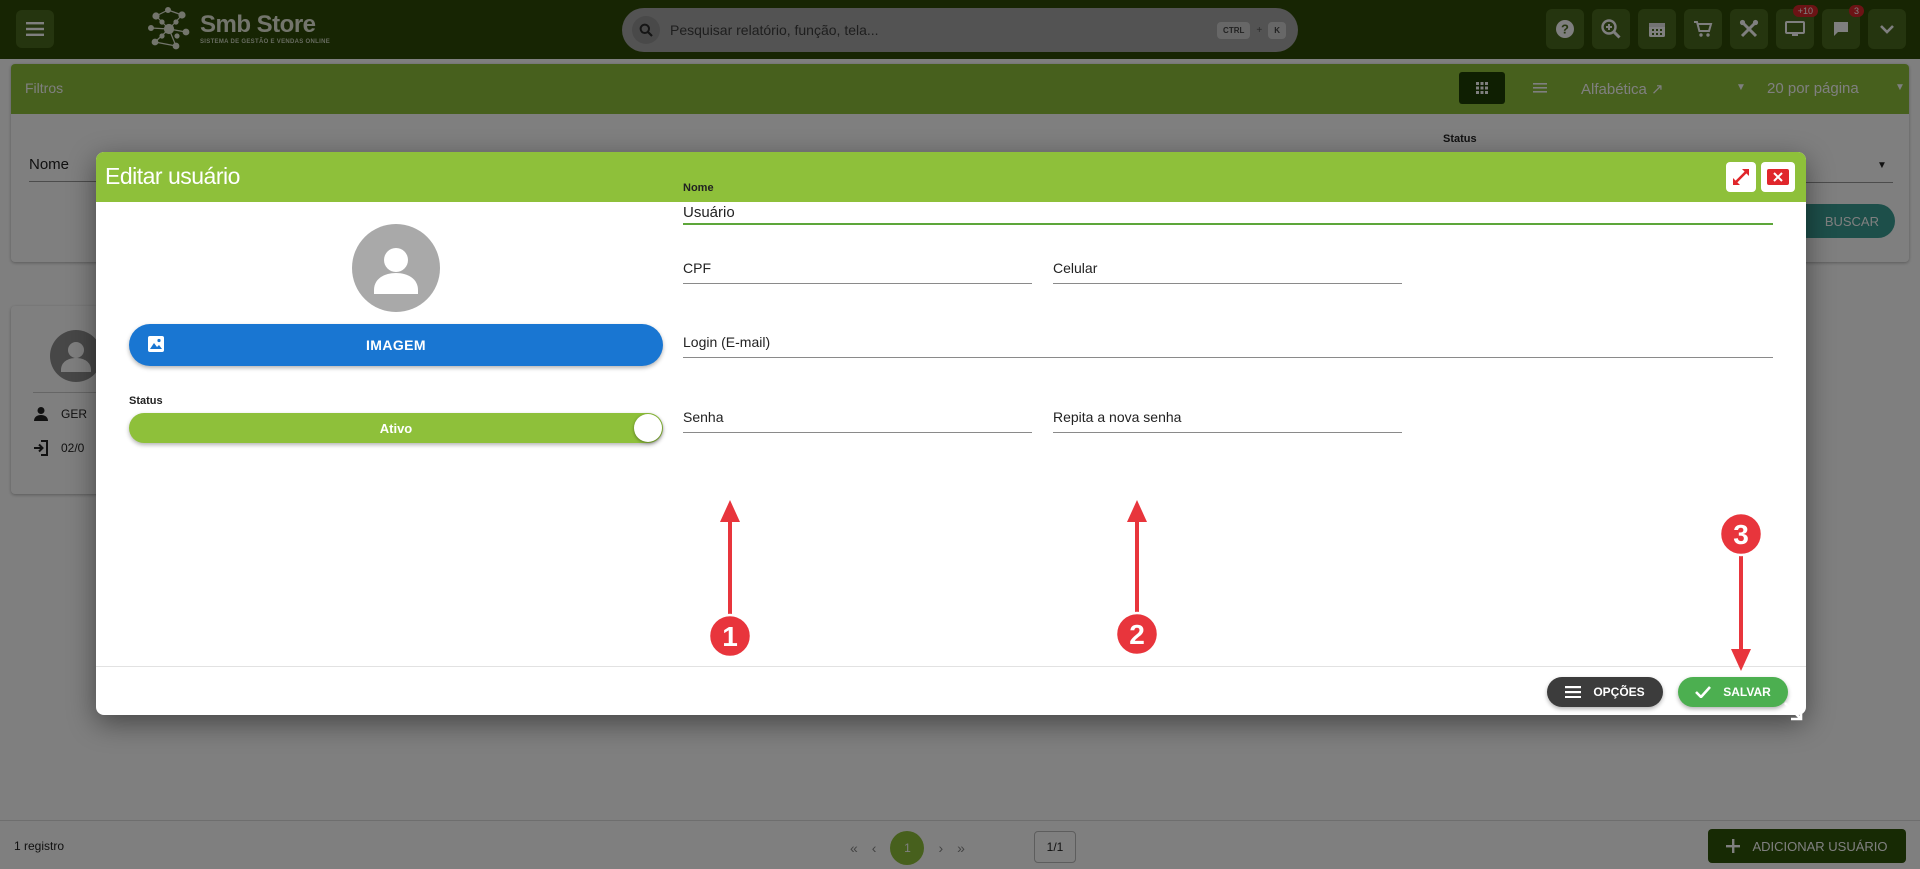  Describe the element at coordinates (1137, 634) in the screenshot. I see `annotation-label-2: 2` at that location.